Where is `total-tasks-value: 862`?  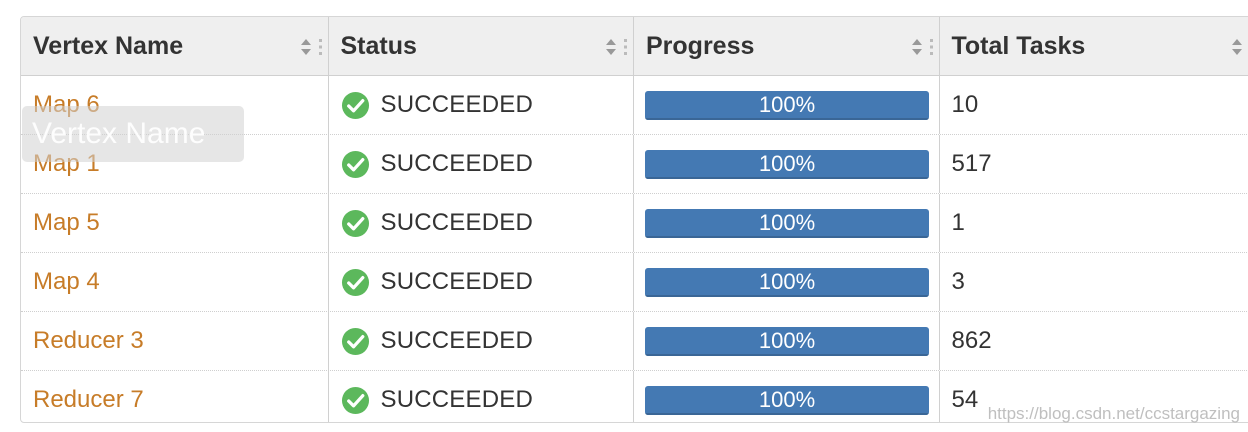
total-tasks-value: 862 is located at coordinates (971, 340).